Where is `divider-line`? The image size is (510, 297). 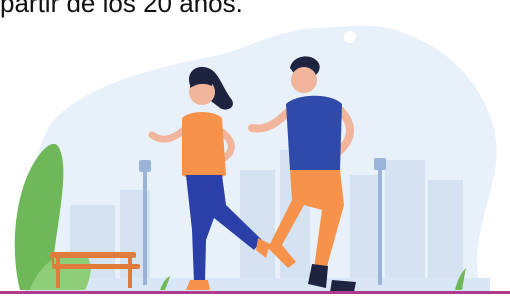 divider-line is located at coordinates (255, 292).